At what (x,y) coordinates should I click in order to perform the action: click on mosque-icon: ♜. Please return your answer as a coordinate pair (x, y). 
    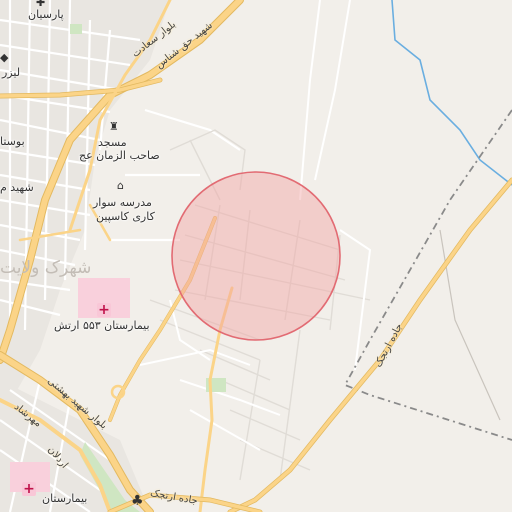
    Looking at the image, I should click on (114, 126).